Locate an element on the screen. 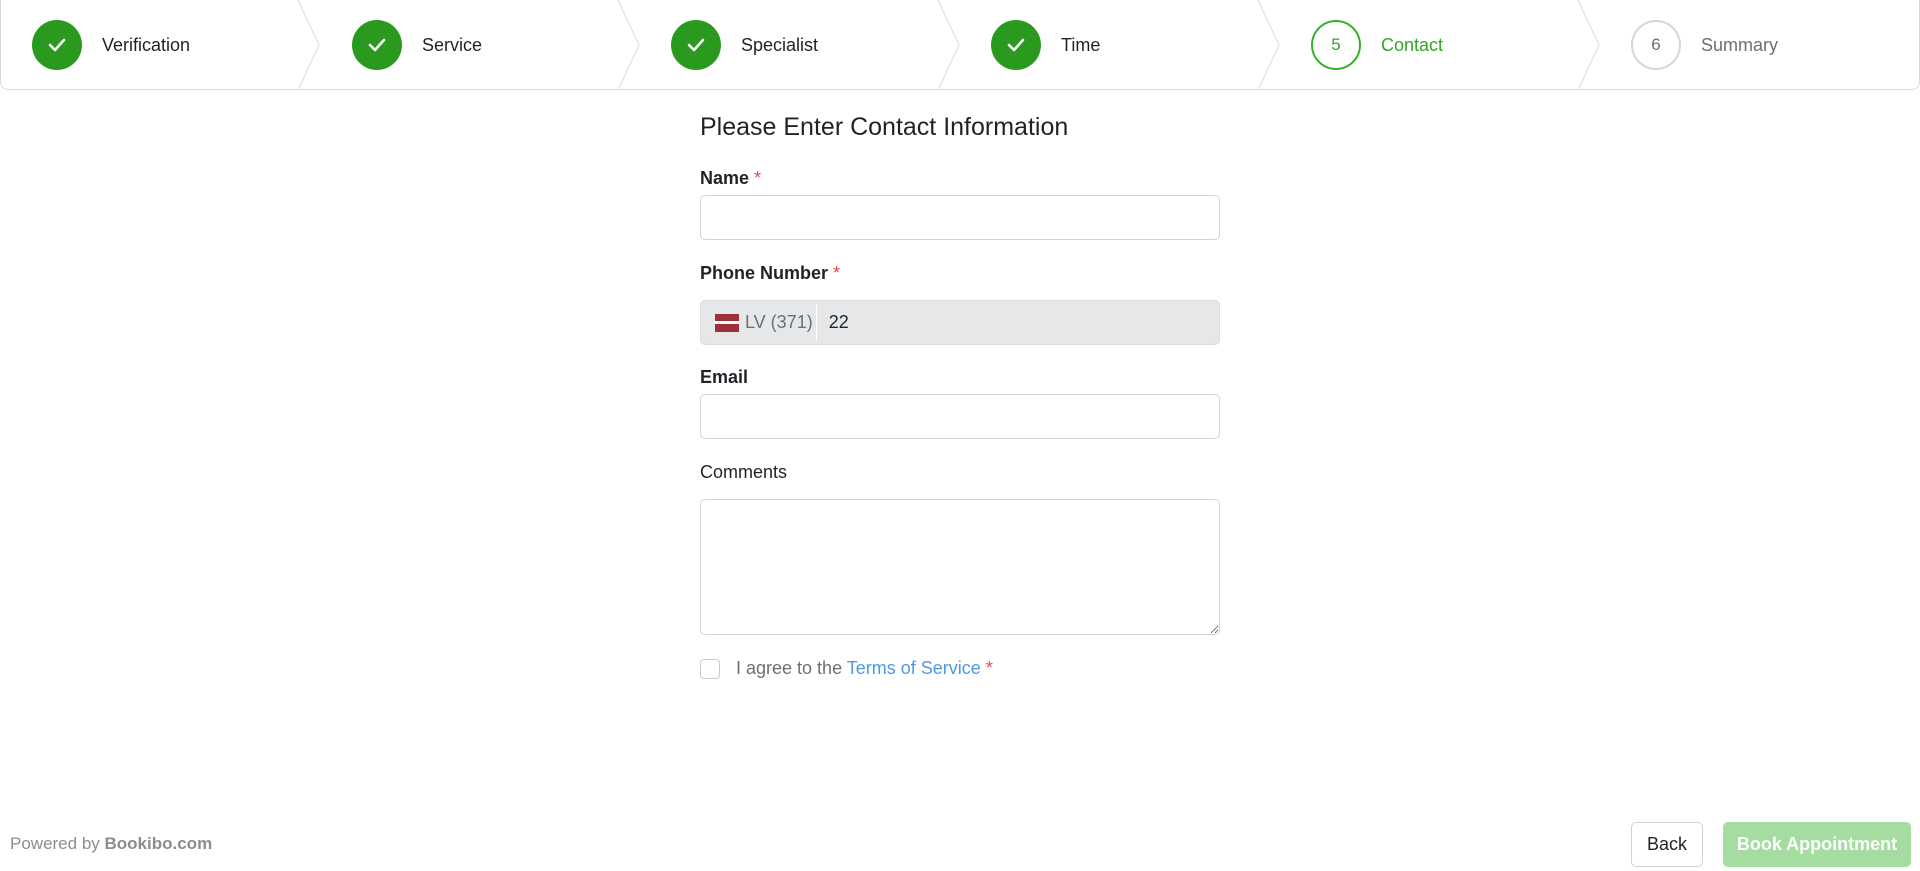 This screenshot has width=1920, height=871. step-contact: 5 Contact is located at coordinates (1461, 45).